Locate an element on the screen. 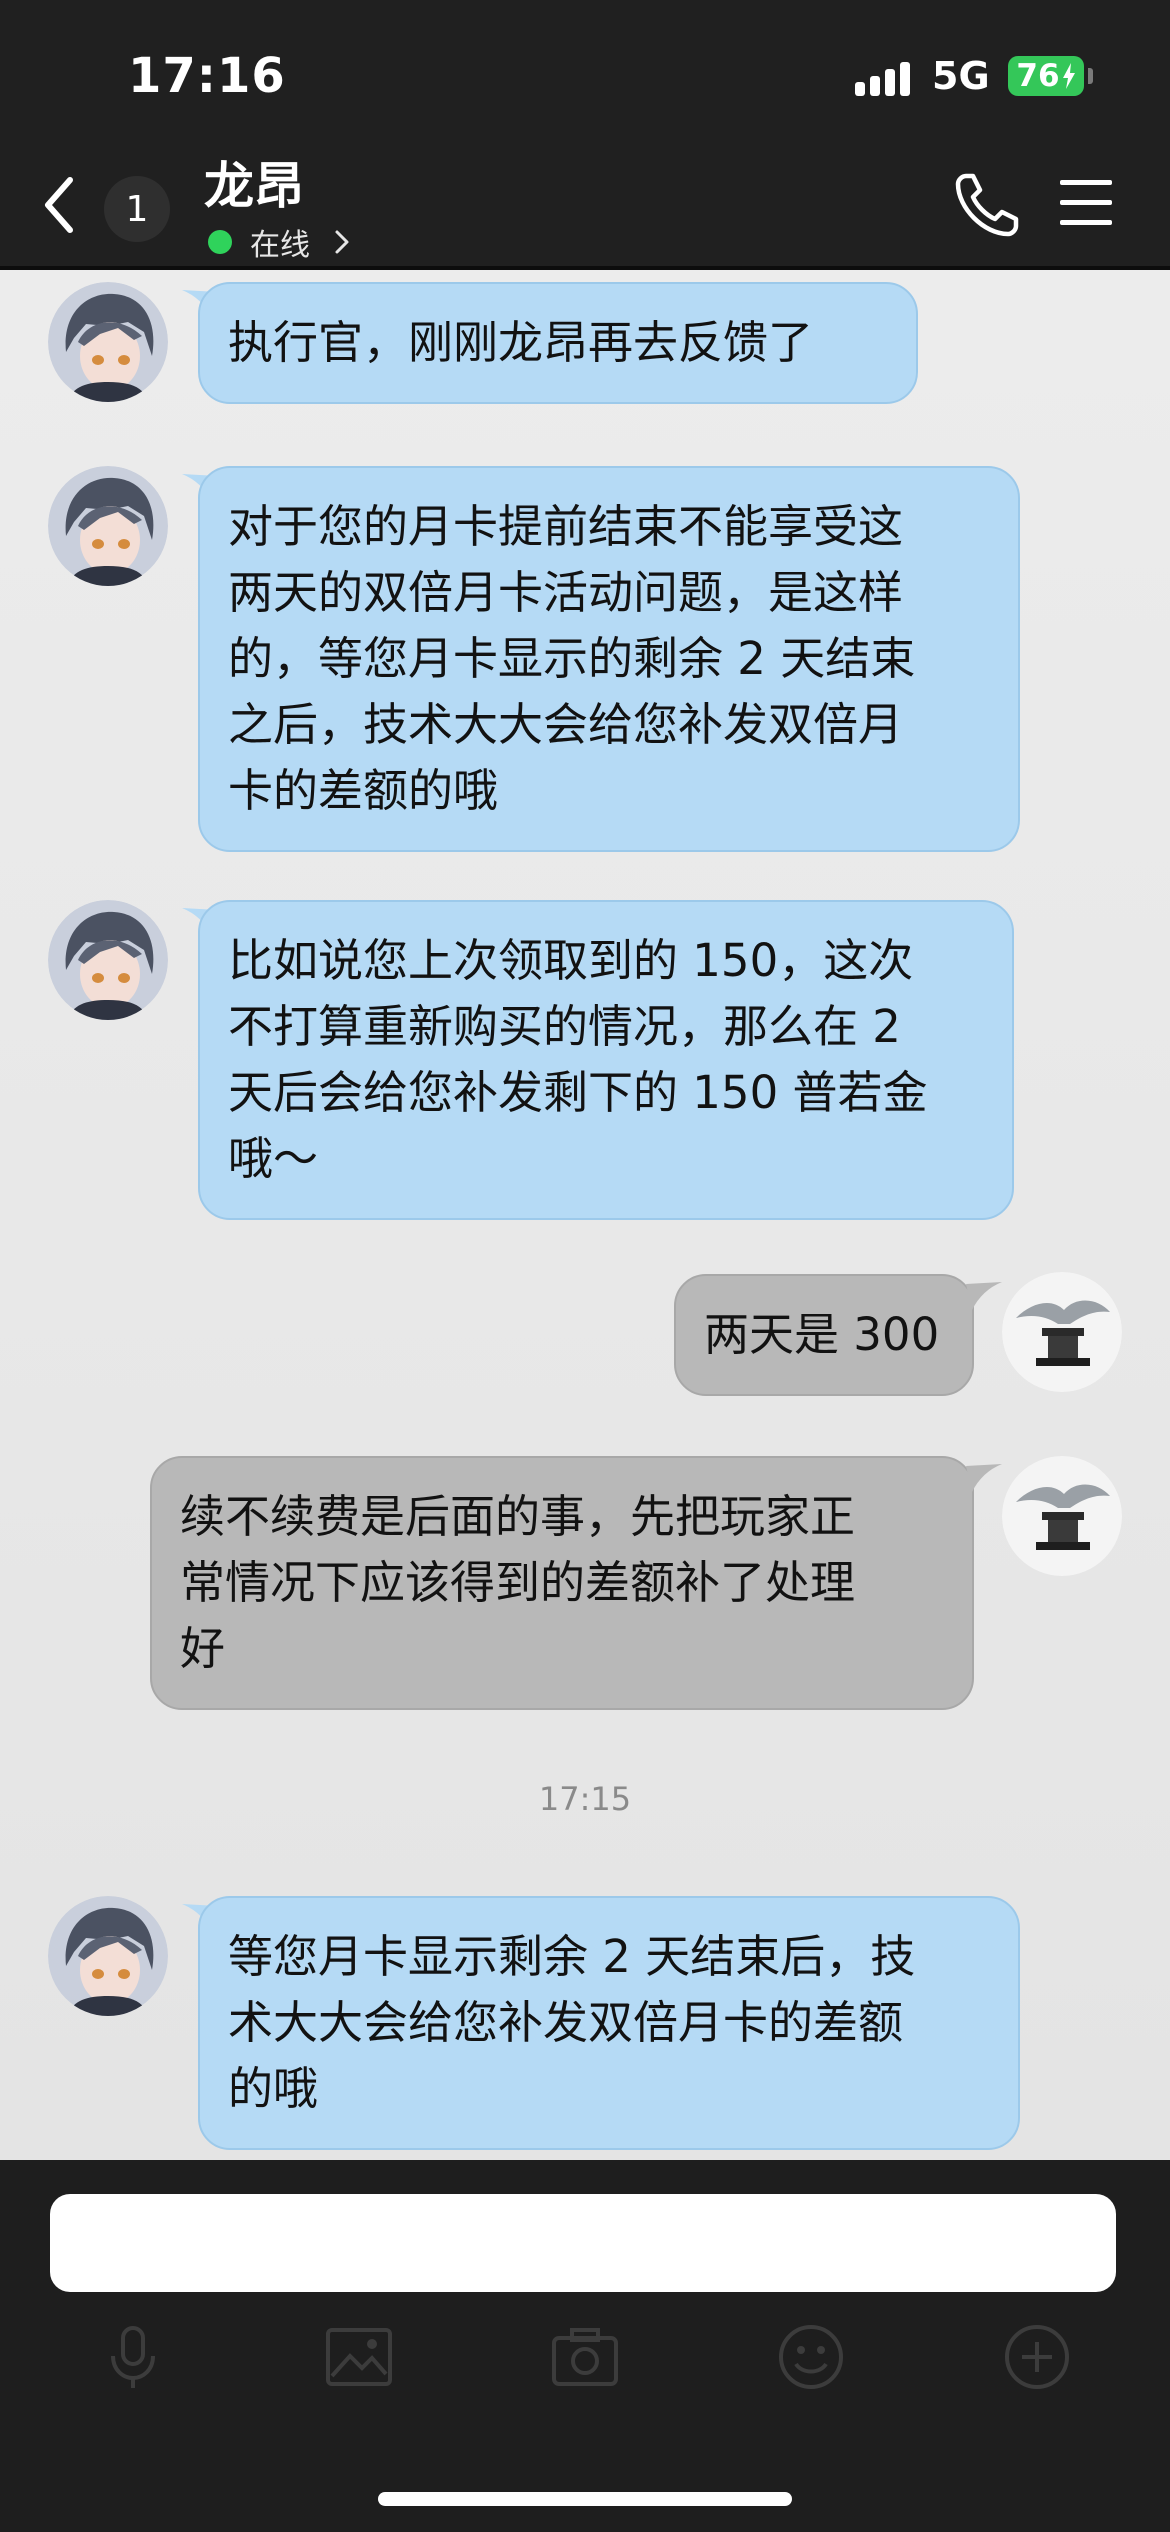 The height and width of the screenshot is (2532, 1170). contact-name: 龙昂 is located at coordinates (254, 186).